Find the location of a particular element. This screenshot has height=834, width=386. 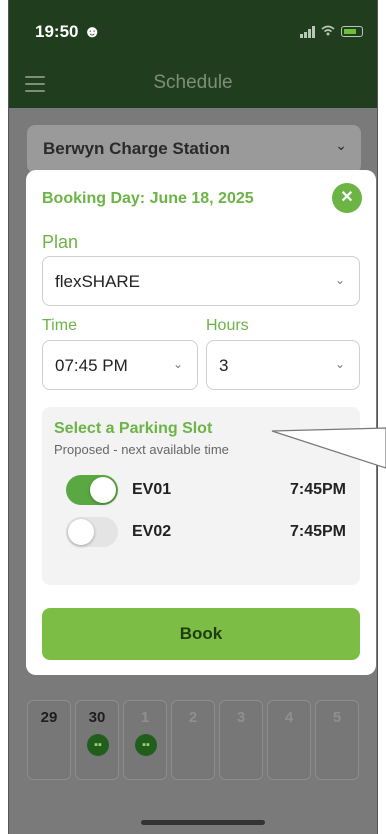

slot-name: EV01 is located at coordinates (152, 489).